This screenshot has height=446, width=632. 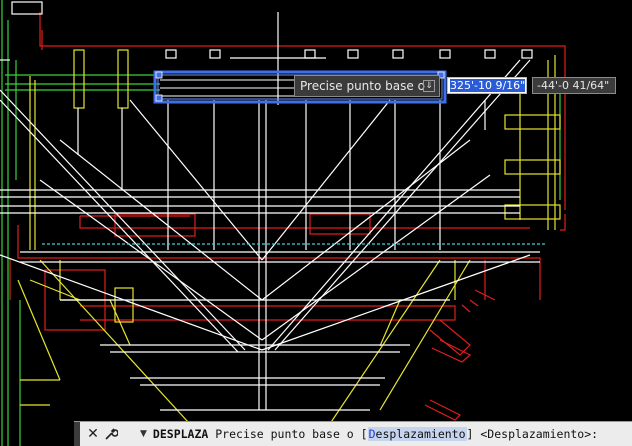 What do you see at coordinates (77, 434) in the screenshot?
I see `command-line-grip` at bounding box center [77, 434].